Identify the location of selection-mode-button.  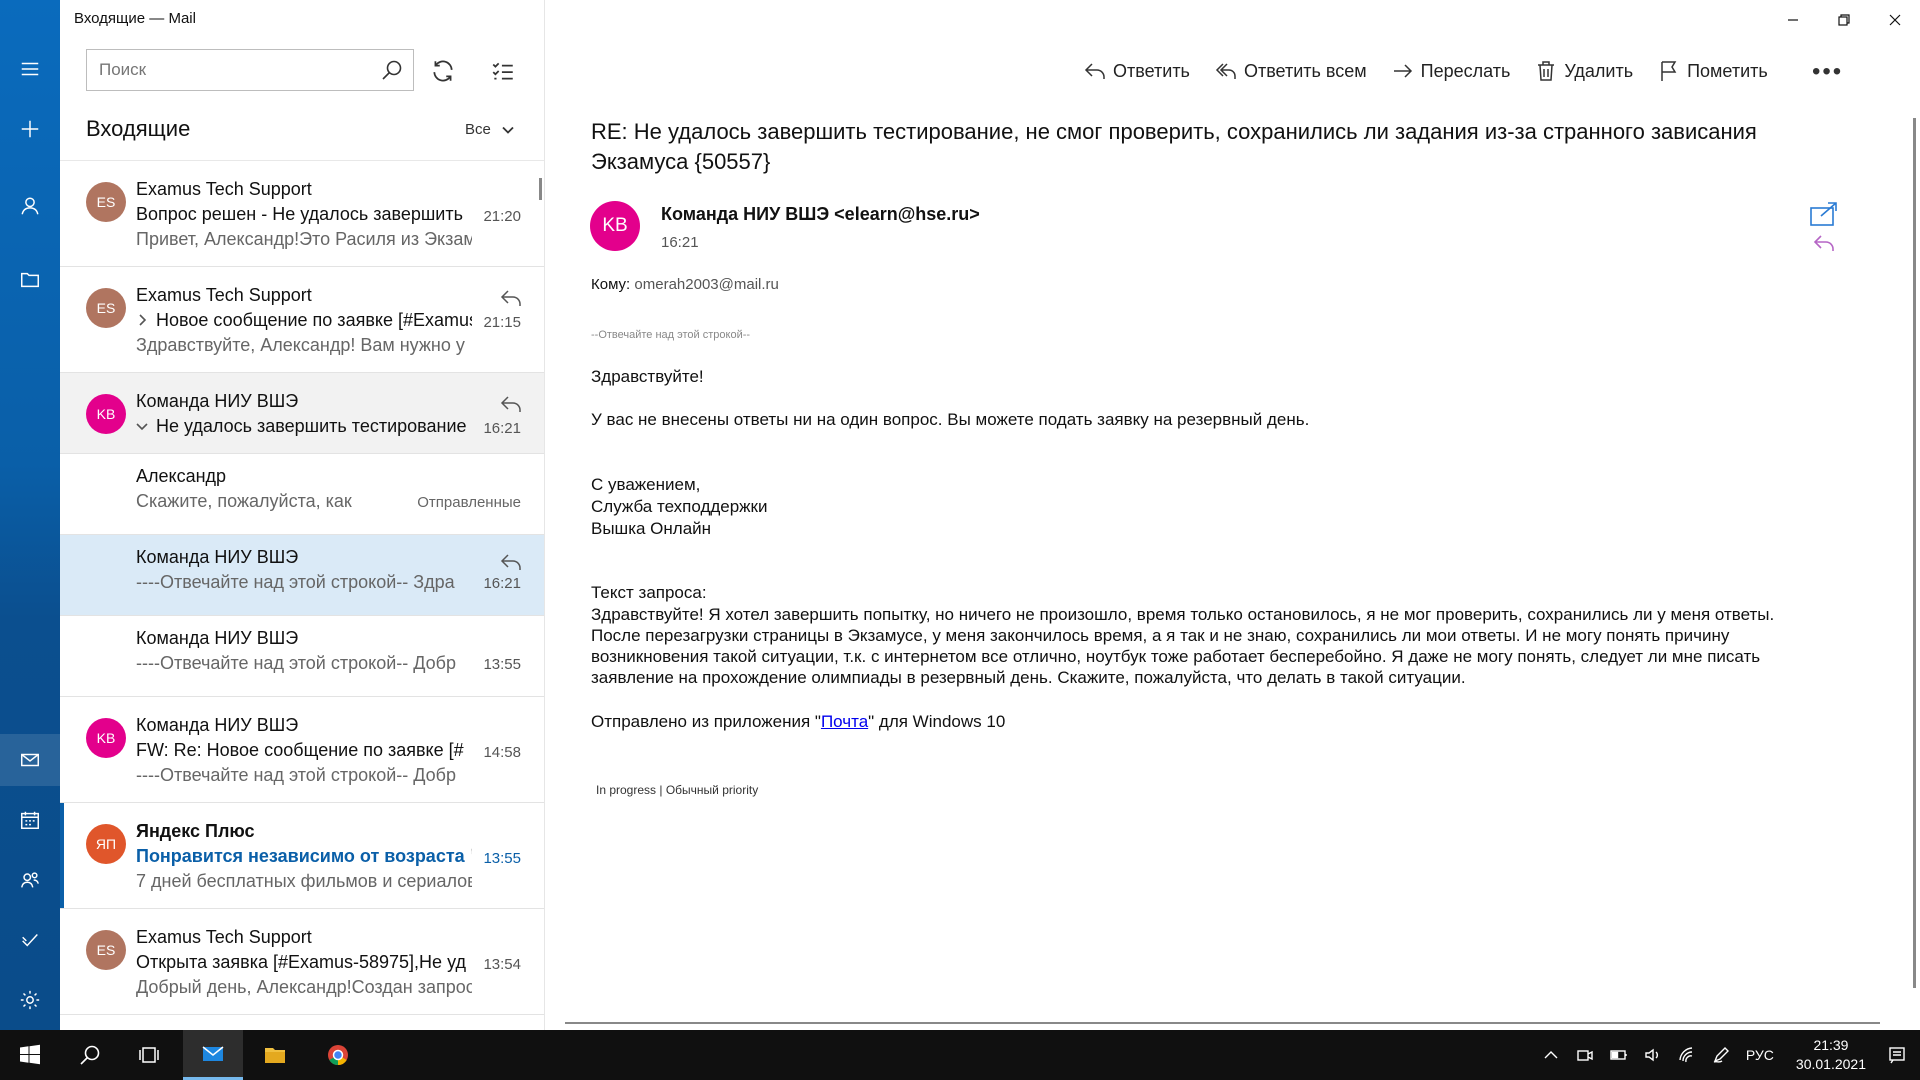
(503, 71).